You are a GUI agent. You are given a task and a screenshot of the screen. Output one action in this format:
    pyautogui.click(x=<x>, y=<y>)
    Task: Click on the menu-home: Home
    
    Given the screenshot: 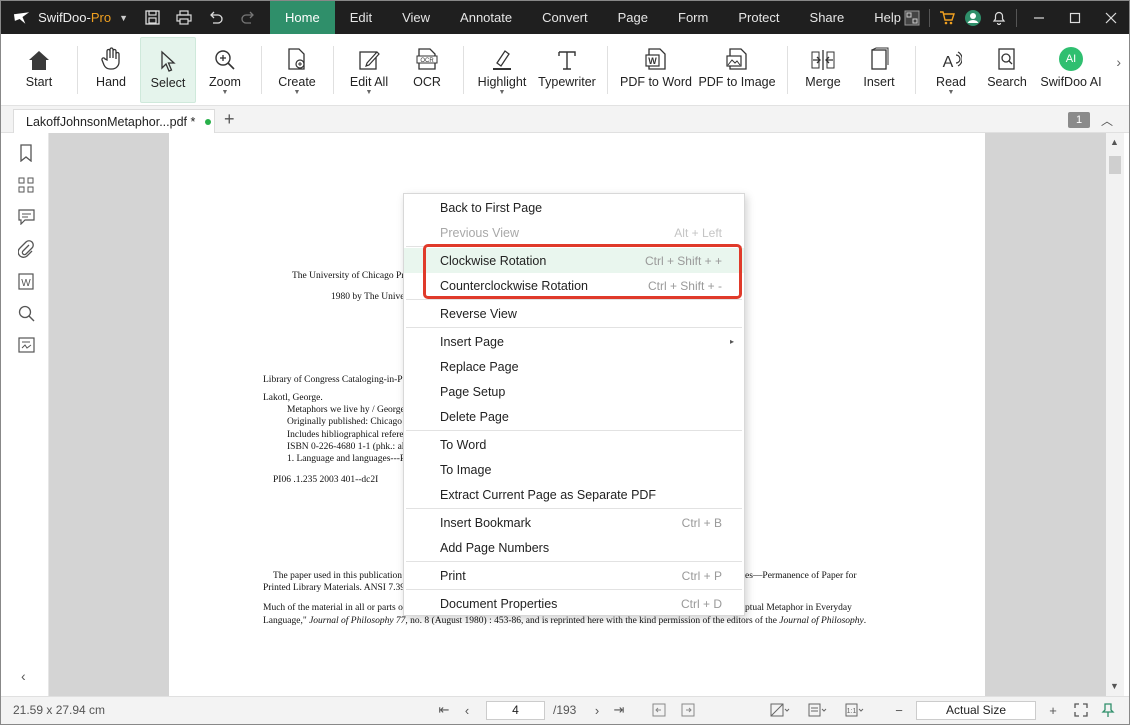 What is the action you would take?
    pyautogui.click(x=302, y=17)
    